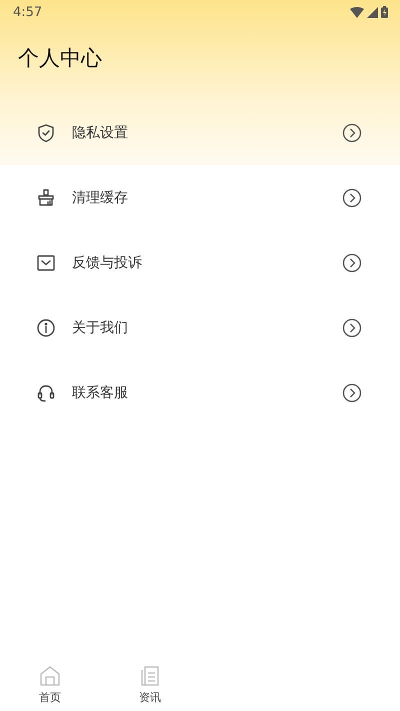 This screenshot has height=711, width=400. I want to click on status-time: 4:57, so click(27, 12).